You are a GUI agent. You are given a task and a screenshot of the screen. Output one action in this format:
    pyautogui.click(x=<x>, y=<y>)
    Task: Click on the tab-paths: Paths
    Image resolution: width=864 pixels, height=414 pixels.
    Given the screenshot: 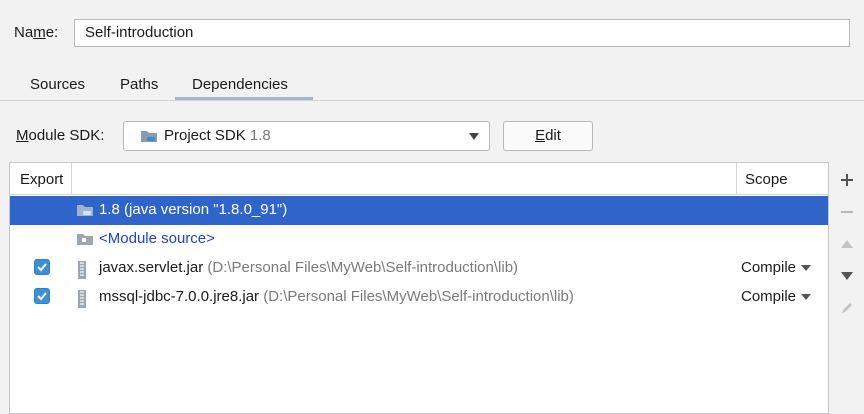 What is the action you would take?
    pyautogui.click(x=139, y=84)
    